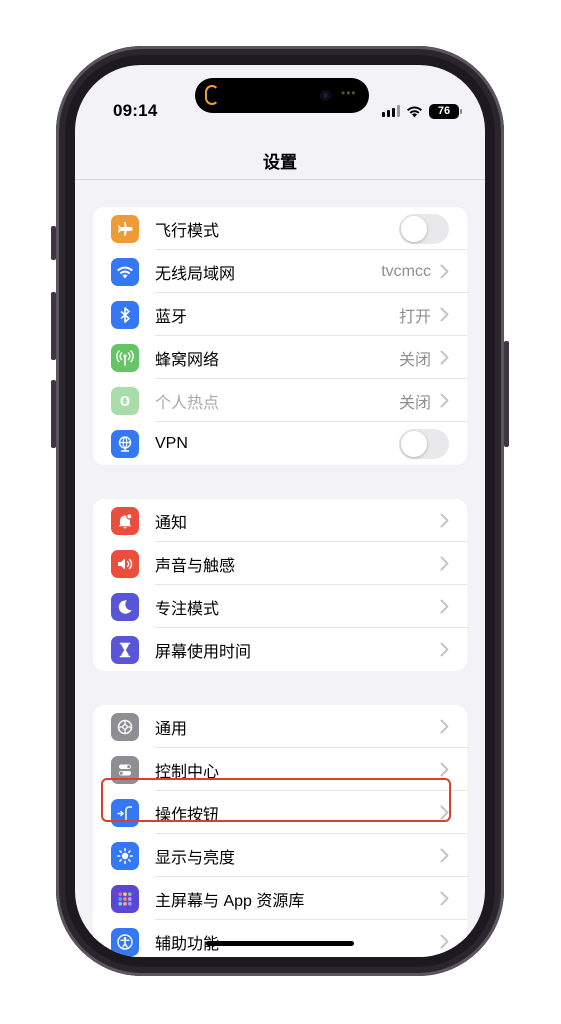 The height and width of the screenshot is (1024, 561). What do you see at coordinates (280, 943) in the screenshot?
I see `home-indicator` at bounding box center [280, 943].